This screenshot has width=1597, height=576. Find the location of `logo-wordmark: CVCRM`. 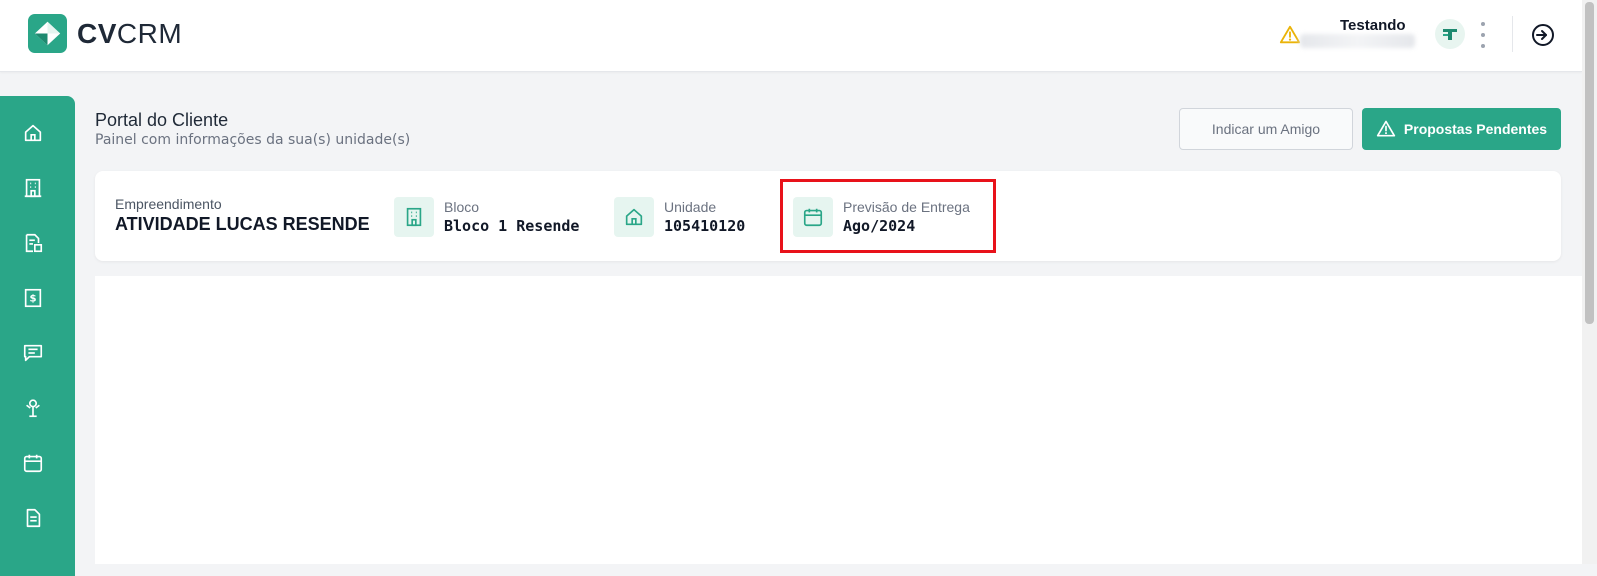

logo-wordmark: CVCRM is located at coordinates (129, 34).